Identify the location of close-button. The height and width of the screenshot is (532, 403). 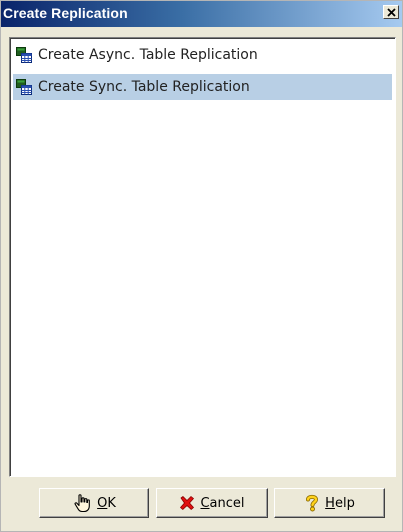
(391, 12).